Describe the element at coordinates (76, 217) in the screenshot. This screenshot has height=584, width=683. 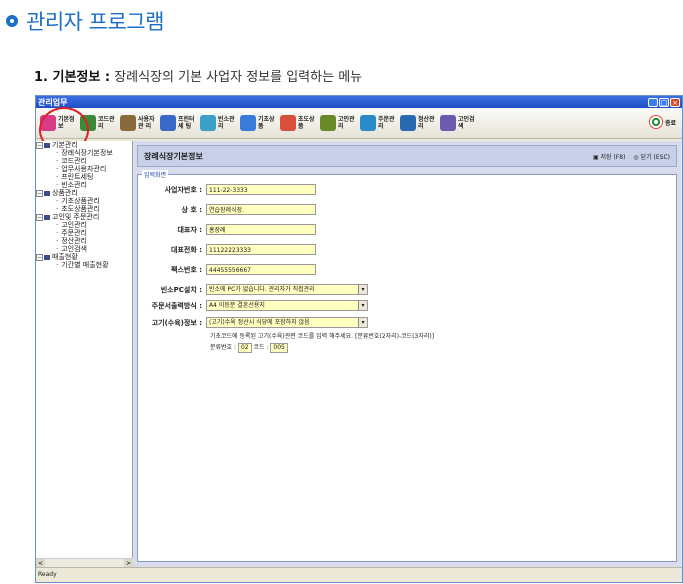
I see `tree-label: 고인및 주문관리` at that location.